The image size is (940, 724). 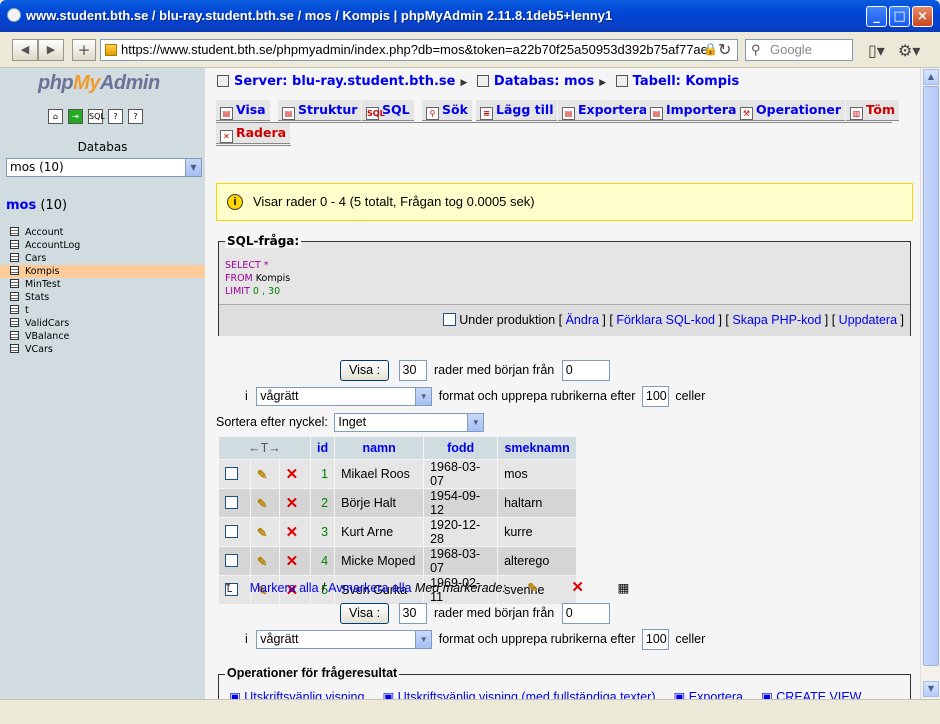 I want to click on column-header-namn: namn, so click(x=379, y=448).